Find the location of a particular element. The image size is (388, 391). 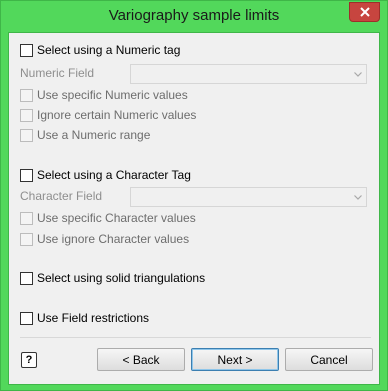

help-glyph: ? is located at coordinates (29, 360).